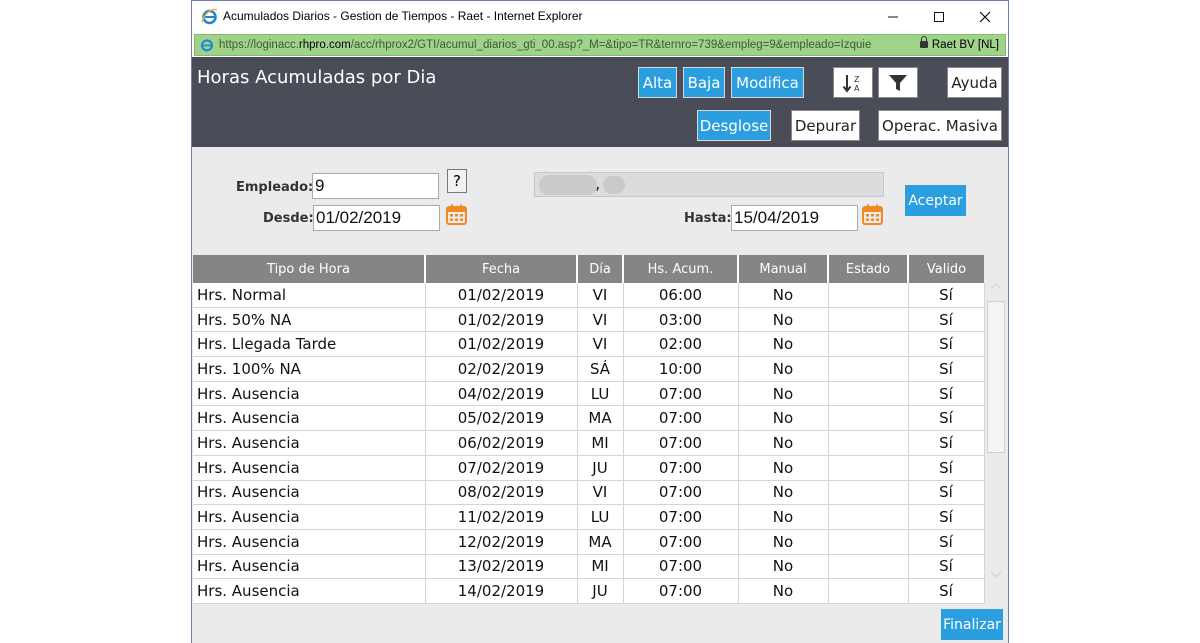  I want to click on page-title: Horas Acumuladas por Dia, so click(317, 77).